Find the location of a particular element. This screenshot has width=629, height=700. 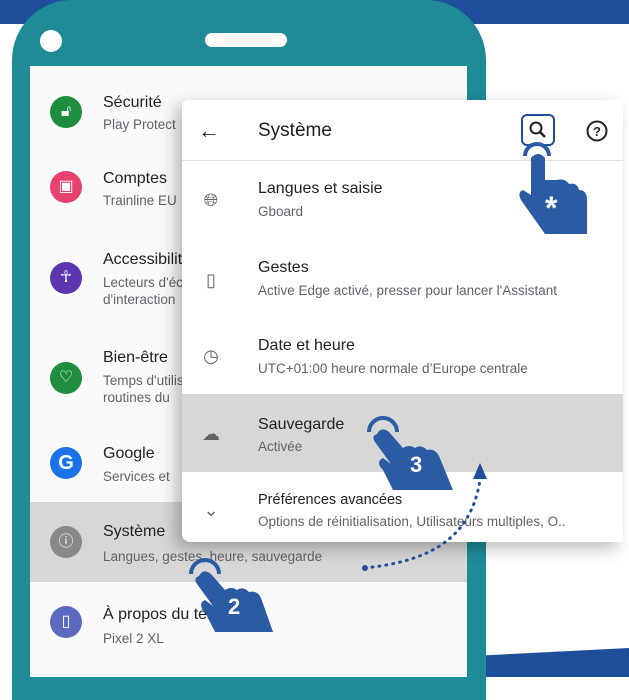

hand-pointer-icon is located at coordinates (231, 595).